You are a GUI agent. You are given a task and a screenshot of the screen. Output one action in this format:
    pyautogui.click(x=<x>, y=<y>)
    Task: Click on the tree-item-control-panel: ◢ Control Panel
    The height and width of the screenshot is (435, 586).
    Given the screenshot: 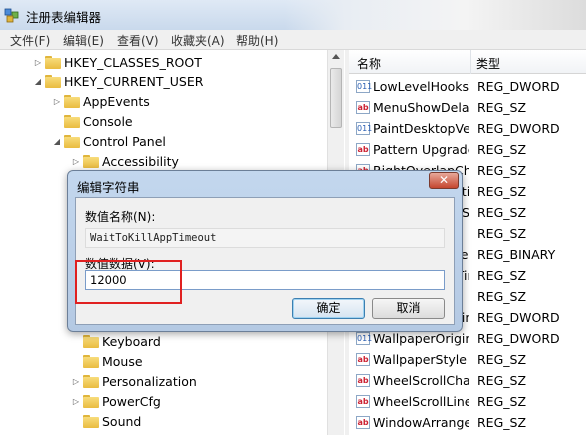 What is the action you would take?
    pyautogui.click(x=109, y=141)
    